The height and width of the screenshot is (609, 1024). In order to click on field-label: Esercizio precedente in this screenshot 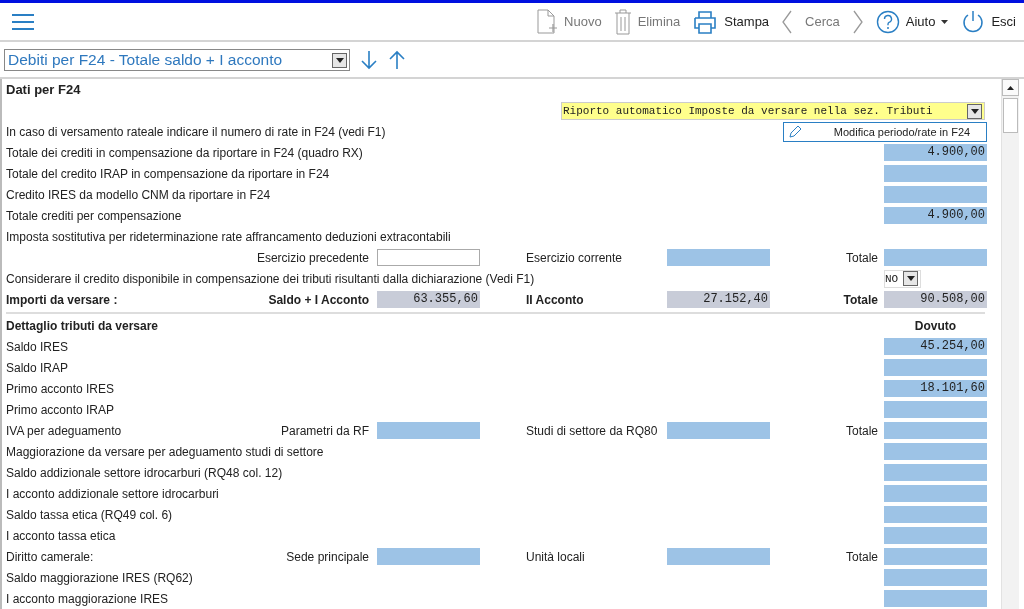, I will do `click(312, 257)`.